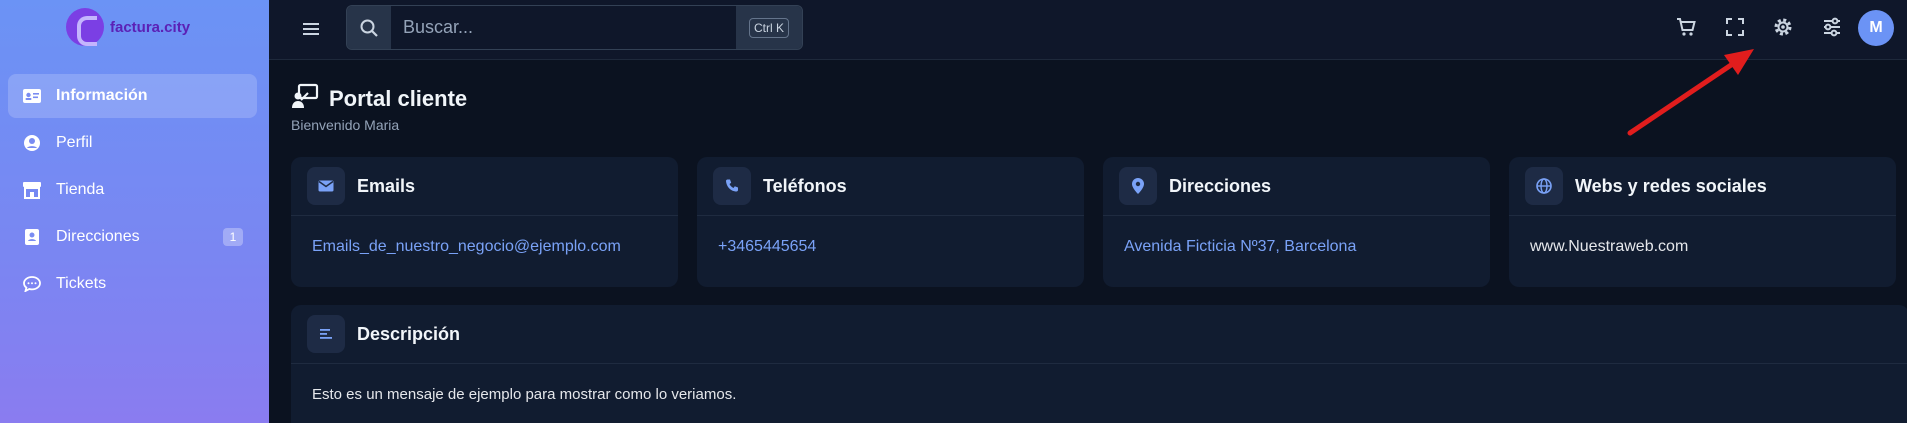 The height and width of the screenshot is (423, 1907). I want to click on id-card-icon, so click(32, 96).